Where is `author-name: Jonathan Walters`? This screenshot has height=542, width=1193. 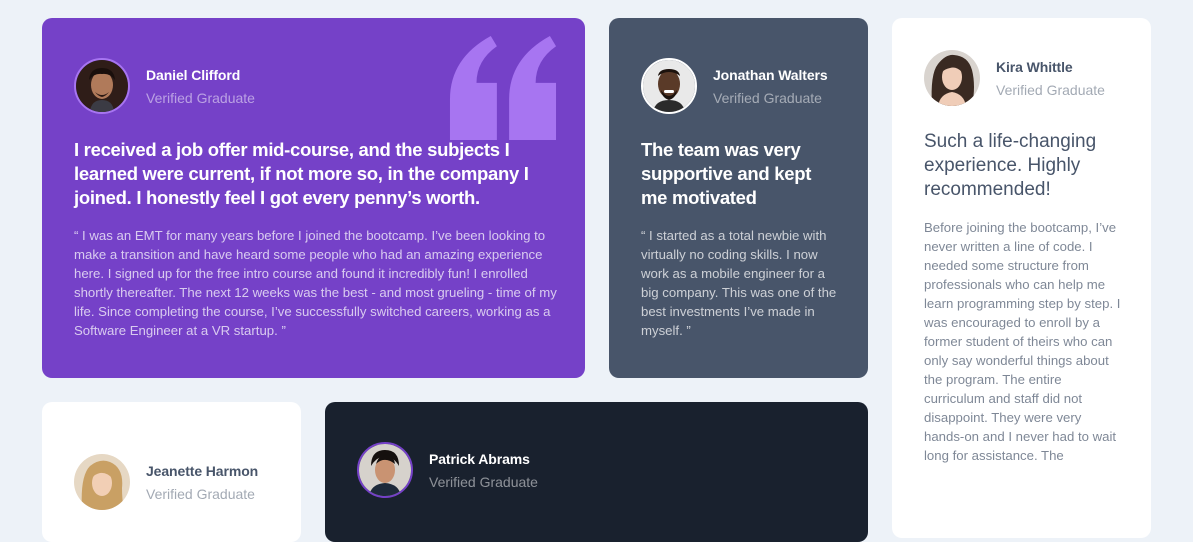
author-name: Jonathan Walters is located at coordinates (770, 74).